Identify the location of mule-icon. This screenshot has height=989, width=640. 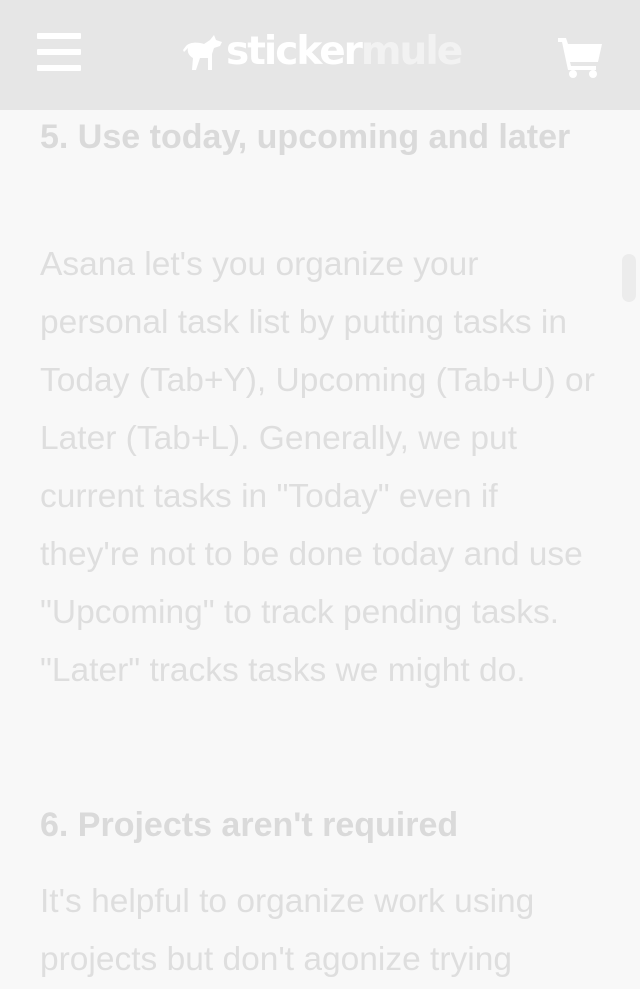
(202, 52).